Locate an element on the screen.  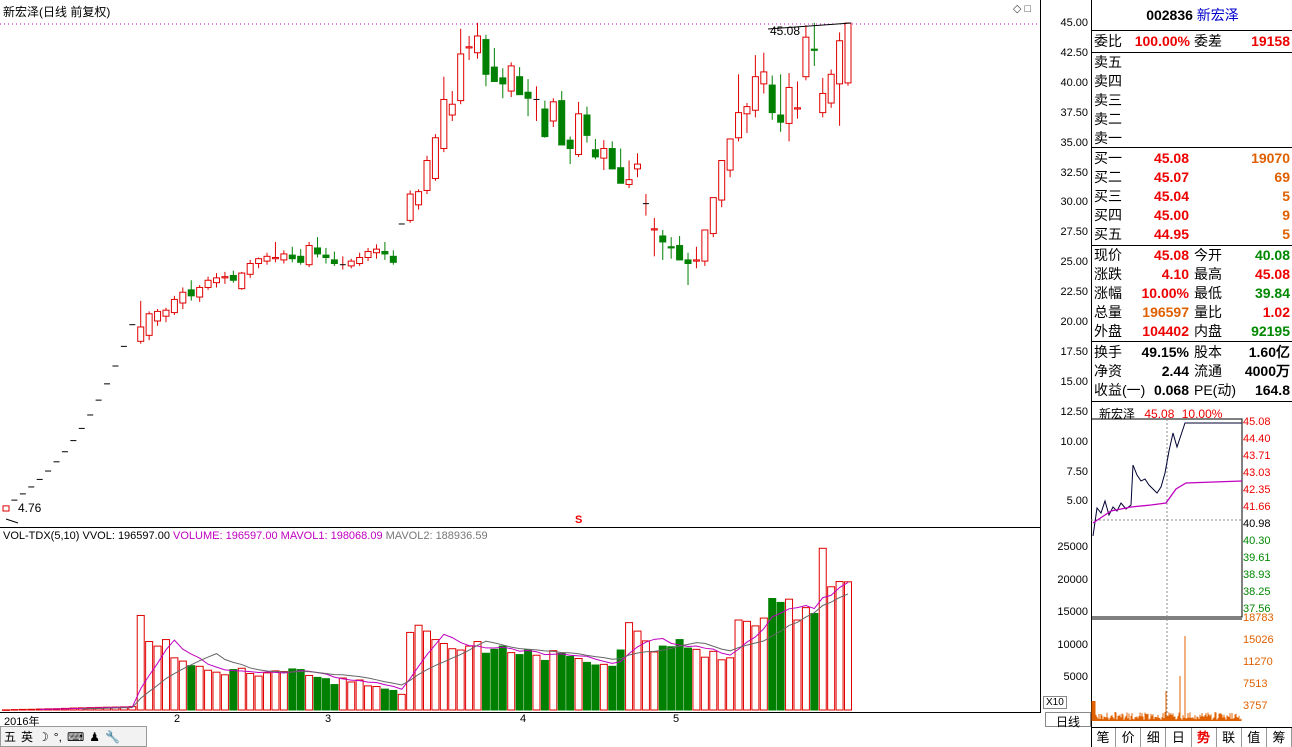
stat-row-3-label2: 量比 is located at coordinates (1208, 312).